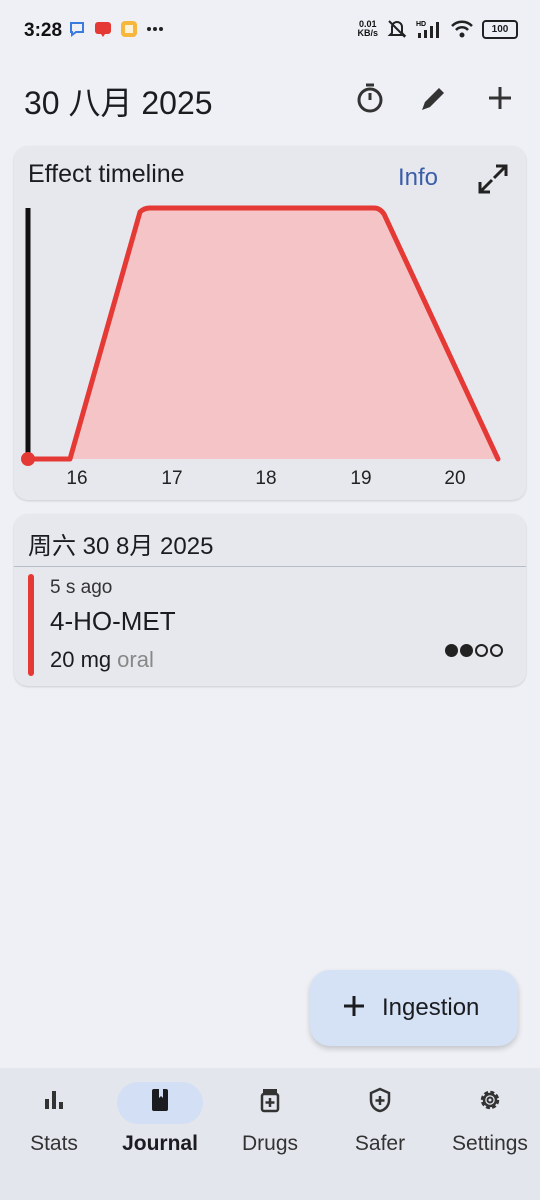  What do you see at coordinates (270, 600) in the screenshot?
I see `journal-card: 周六 30 8月 2025 5 s ago 4-HO-MET 20 mg oral` at bounding box center [270, 600].